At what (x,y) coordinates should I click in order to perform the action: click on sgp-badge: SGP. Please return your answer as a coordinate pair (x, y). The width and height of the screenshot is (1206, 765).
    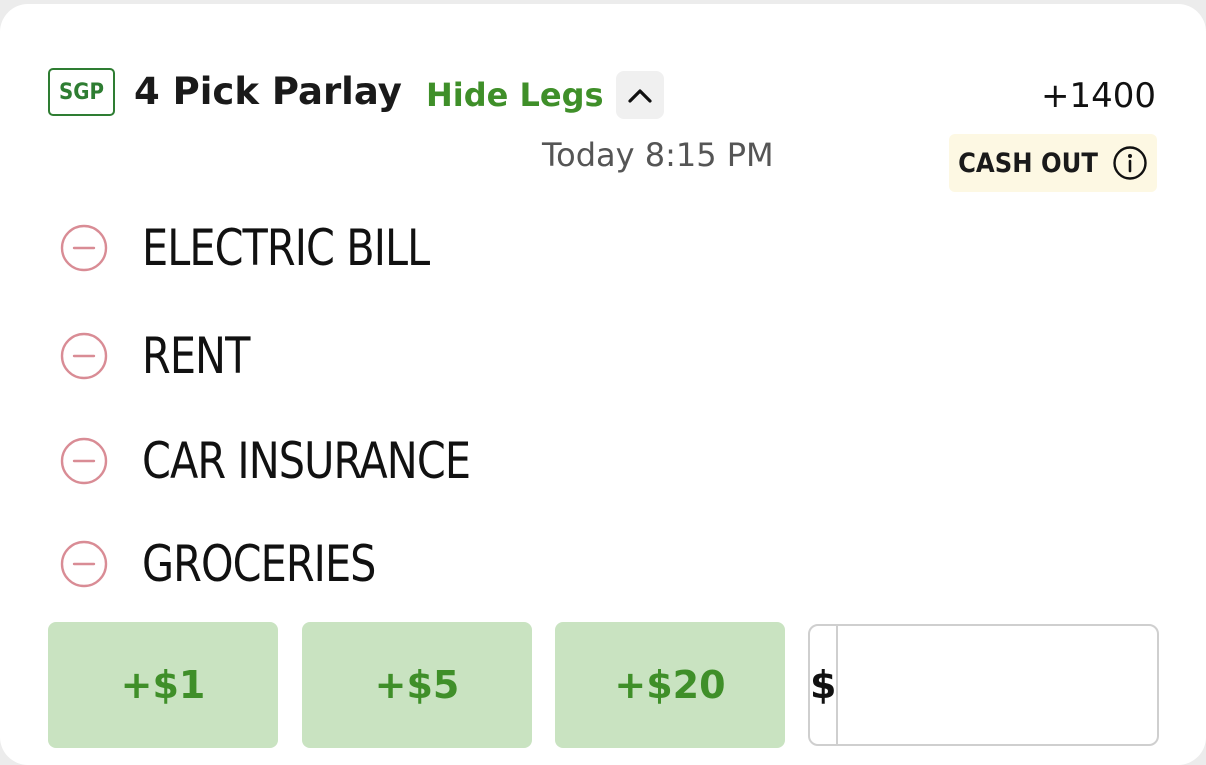
    Looking at the image, I should click on (81, 92).